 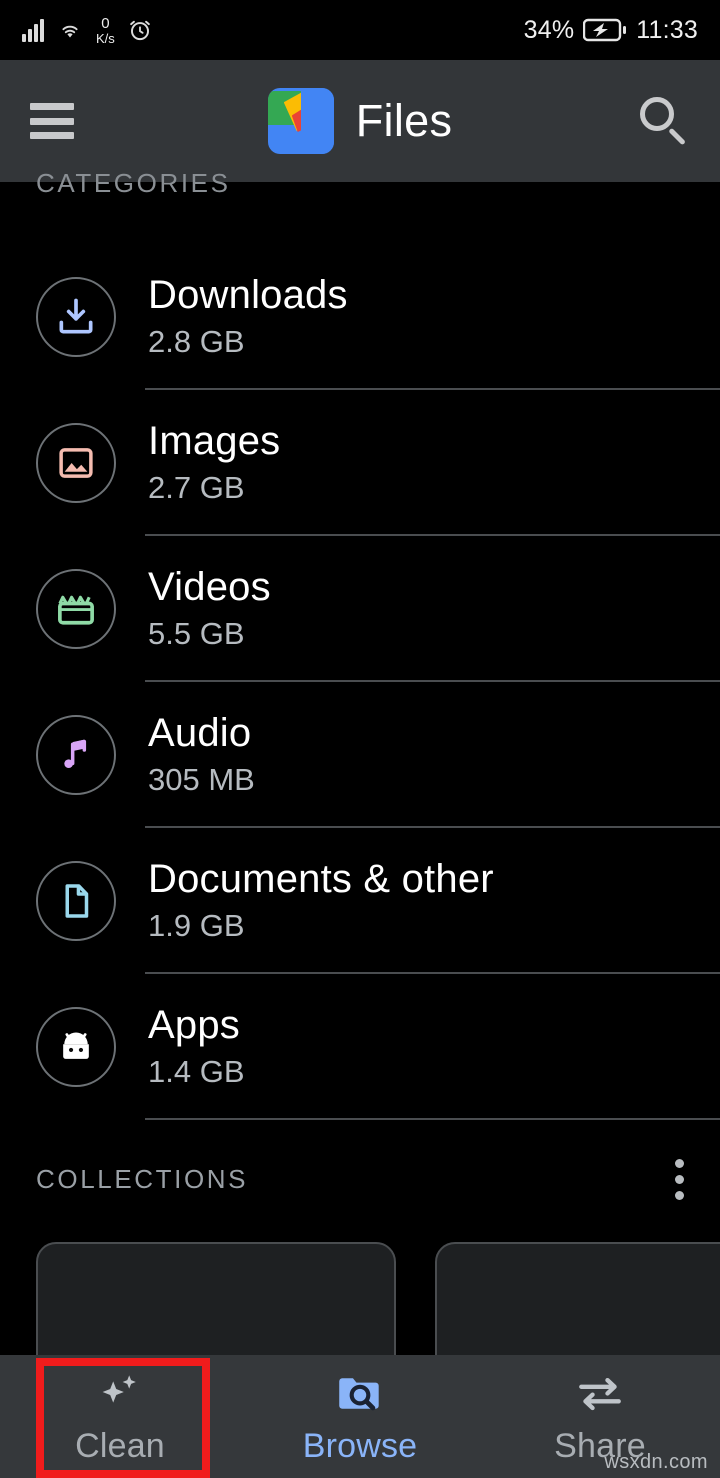 What do you see at coordinates (76, 901) in the screenshot?
I see `document-icon` at bounding box center [76, 901].